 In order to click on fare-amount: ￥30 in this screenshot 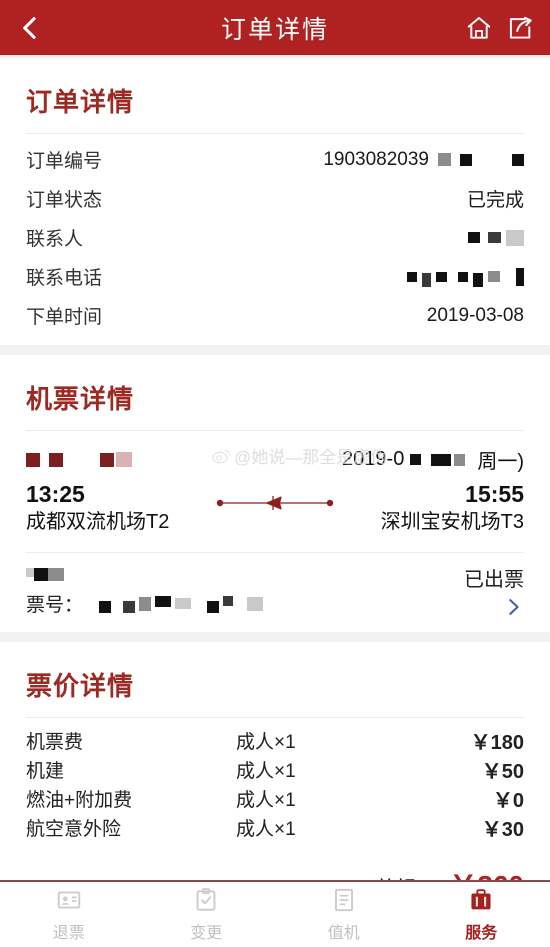, I will do `click(502, 829)`.